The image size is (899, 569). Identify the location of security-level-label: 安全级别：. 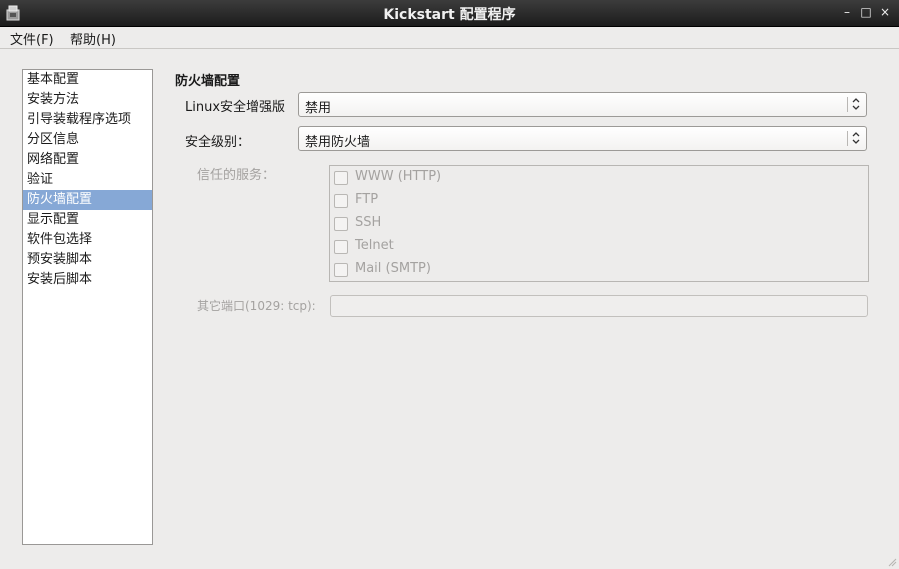
(218, 142).